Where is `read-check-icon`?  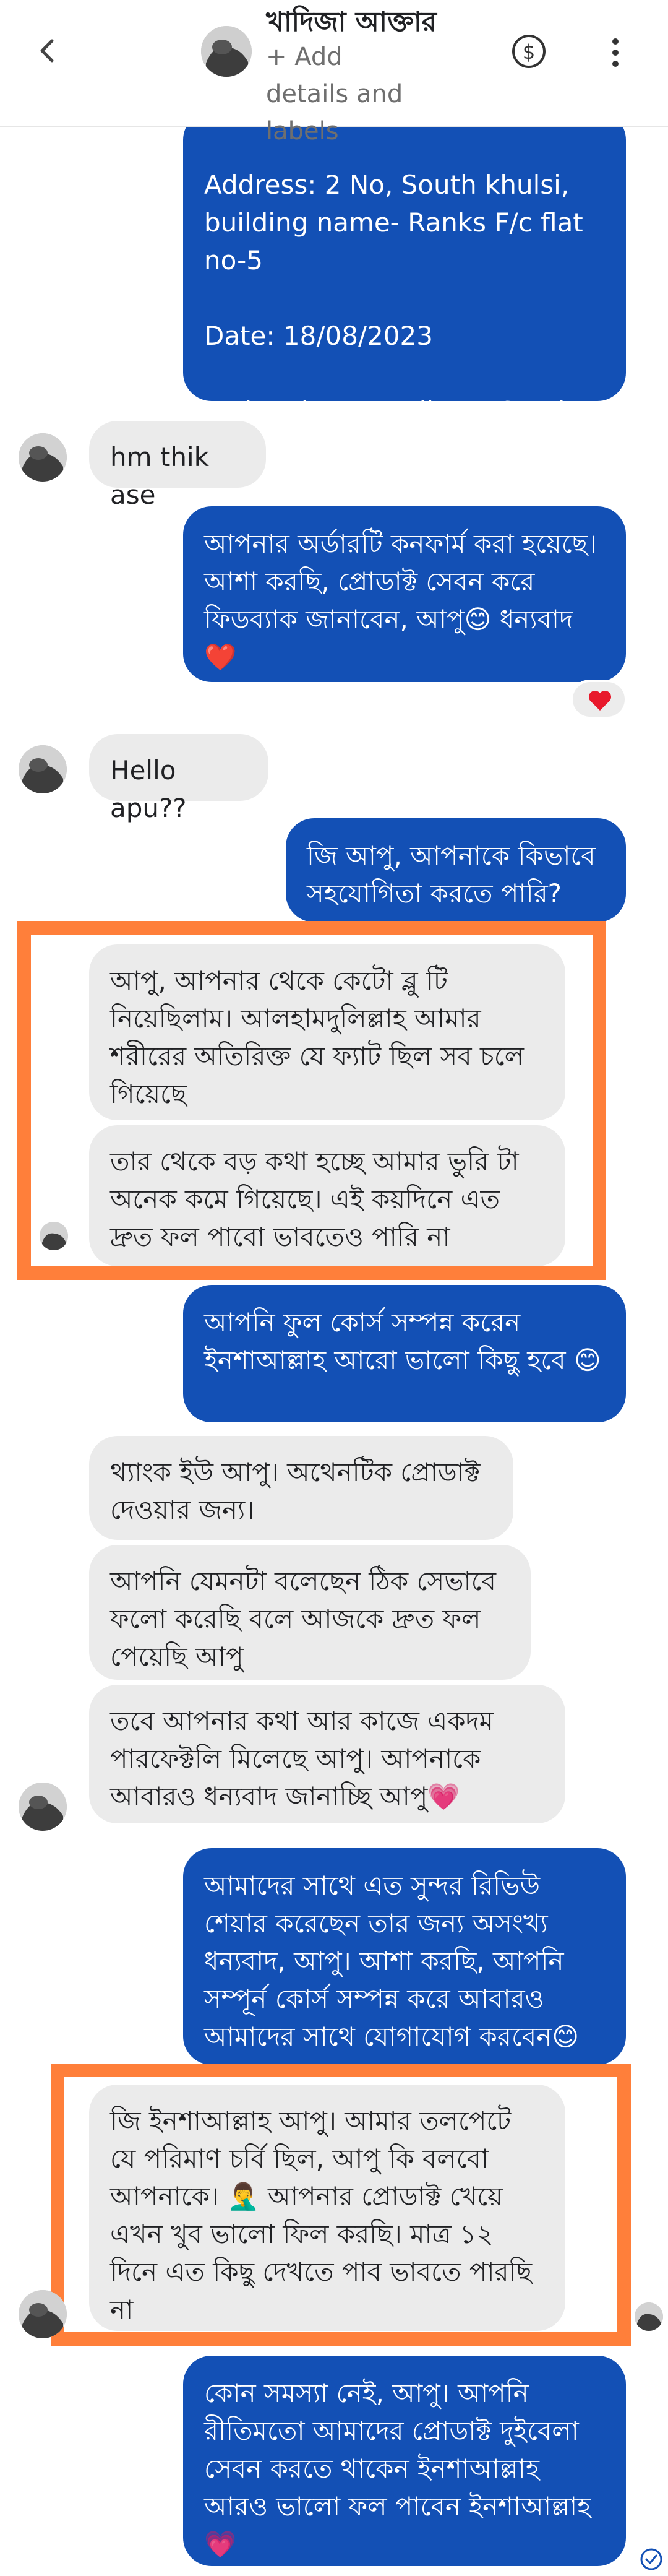
read-check-icon is located at coordinates (651, 2559).